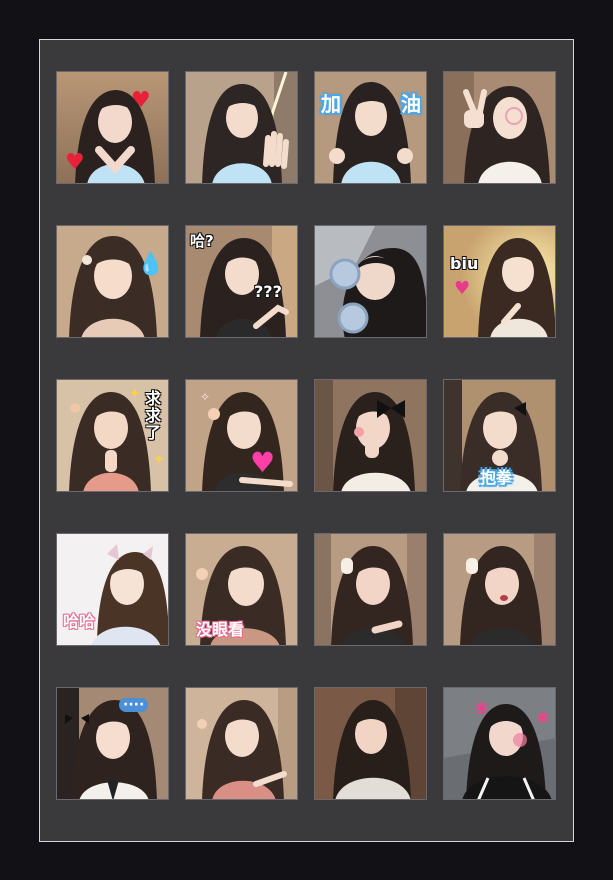 The height and width of the screenshot is (880, 613). Describe the element at coordinates (79, 621) in the screenshot. I see `caption-haha: 哈哈` at that location.